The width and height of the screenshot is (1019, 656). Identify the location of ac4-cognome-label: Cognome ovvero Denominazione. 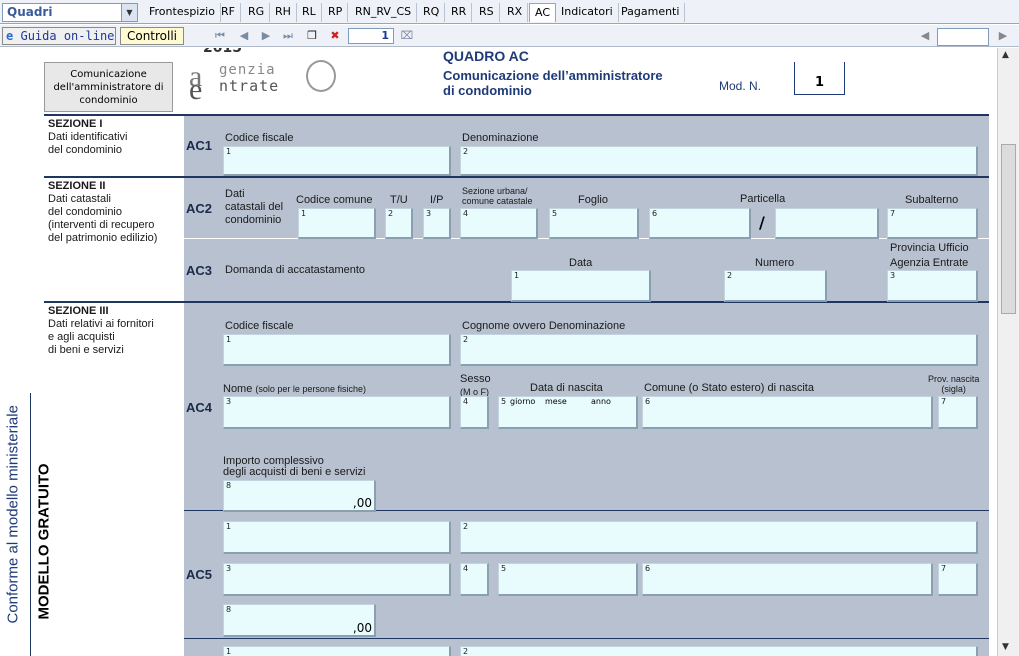
(544, 326).